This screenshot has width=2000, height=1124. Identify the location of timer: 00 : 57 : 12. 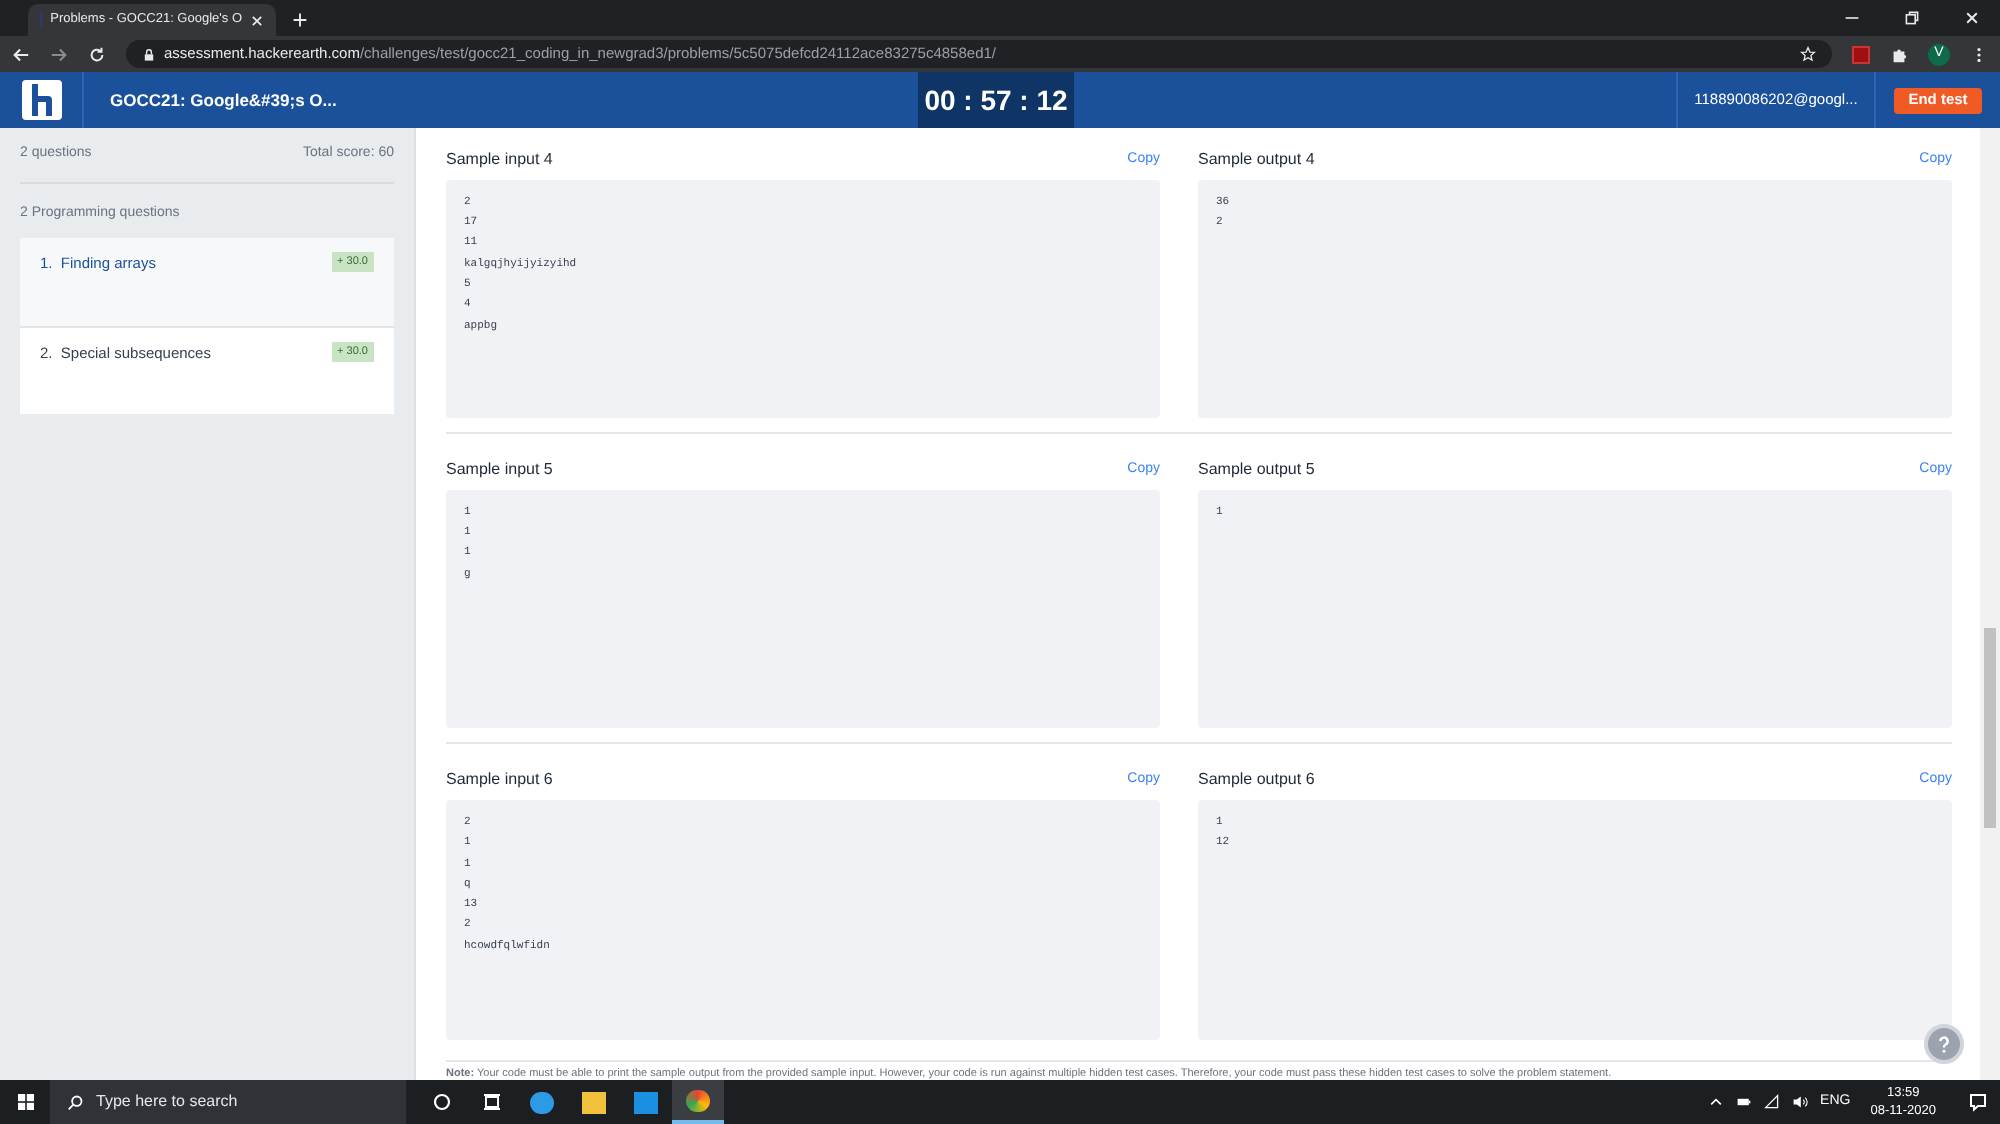
(996, 100).